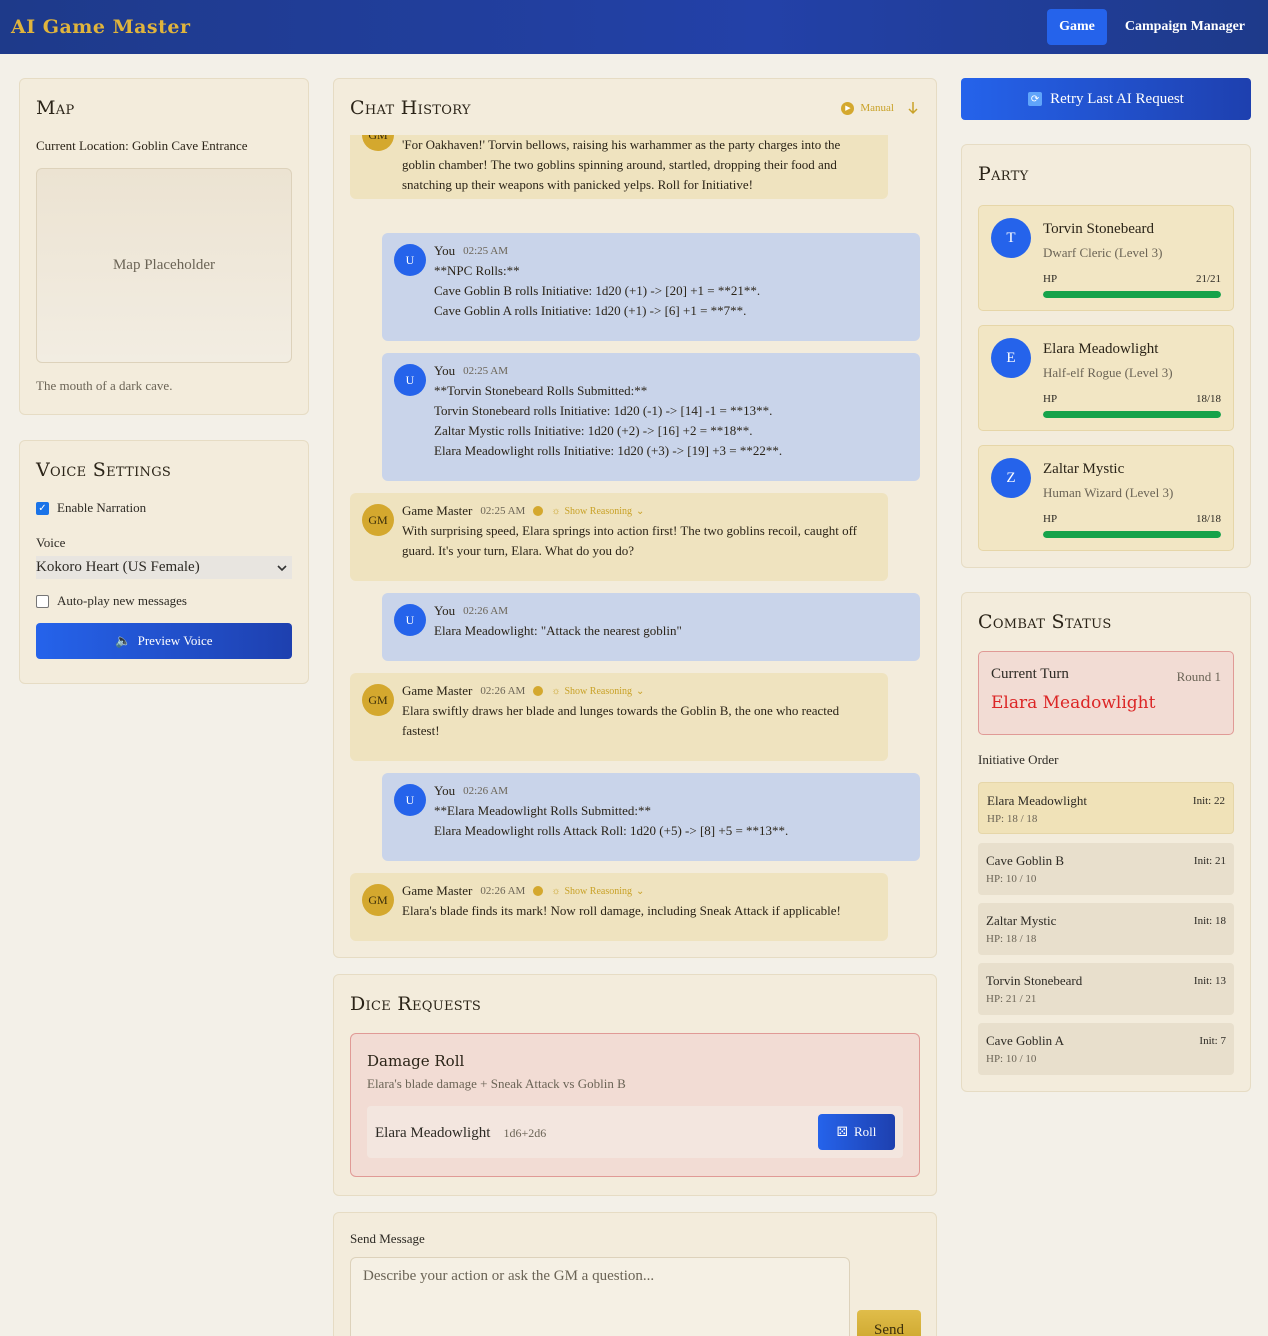 The height and width of the screenshot is (1336, 1268). Describe the element at coordinates (1045, 622) in the screenshot. I see `combat-status-title: Combat Status` at that location.